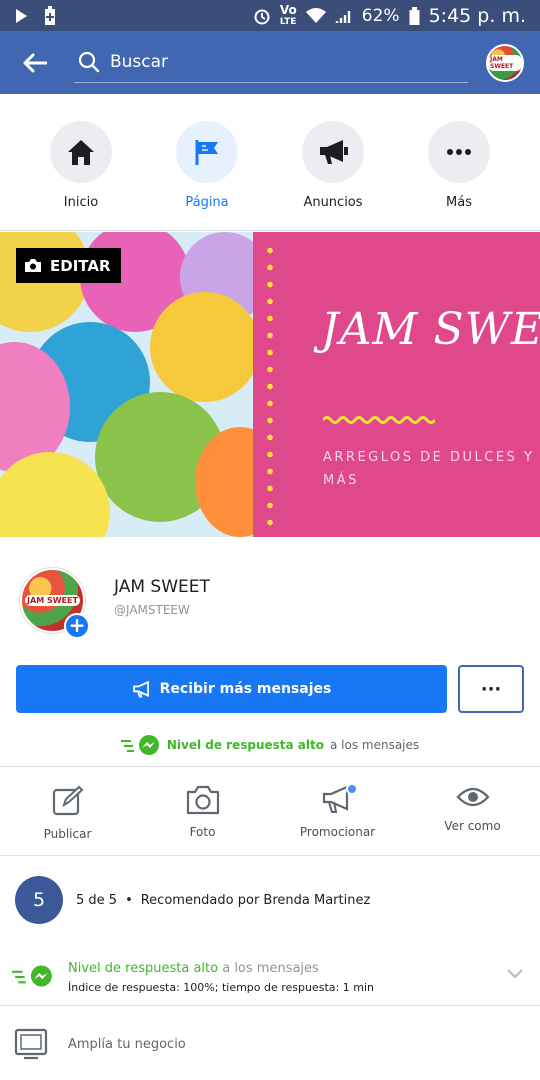 The height and width of the screenshot is (1080, 540). I want to click on cover-brand-title: JAM SWEE, so click(430, 329).